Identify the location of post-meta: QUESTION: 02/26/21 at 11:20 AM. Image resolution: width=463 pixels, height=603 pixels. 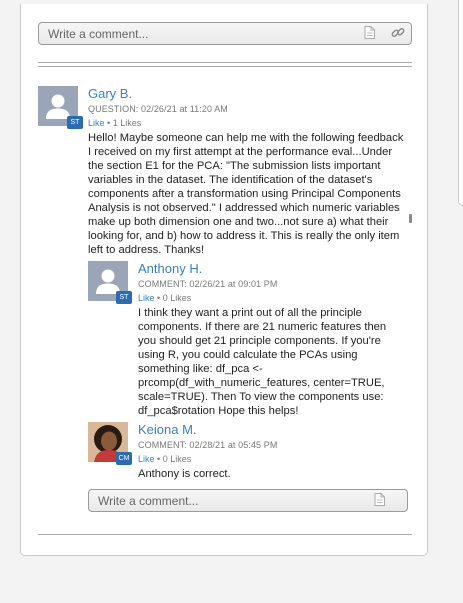
(158, 109).